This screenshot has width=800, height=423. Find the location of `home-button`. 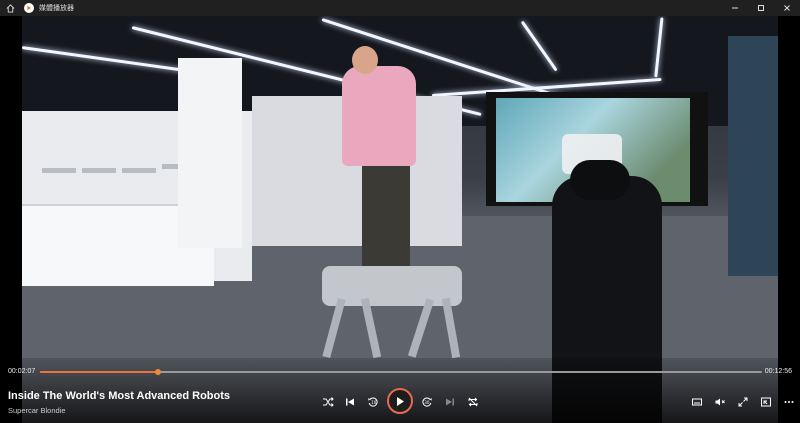

home-button is located at coordinates (10, 8).